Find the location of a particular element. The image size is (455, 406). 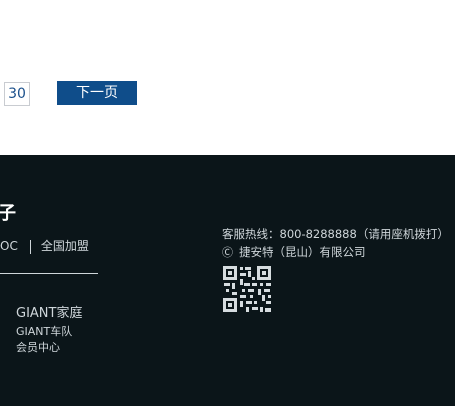

hotline-text: 客服热线：800-8288888（请用座机拨打） is located at coordinates (335, 234).